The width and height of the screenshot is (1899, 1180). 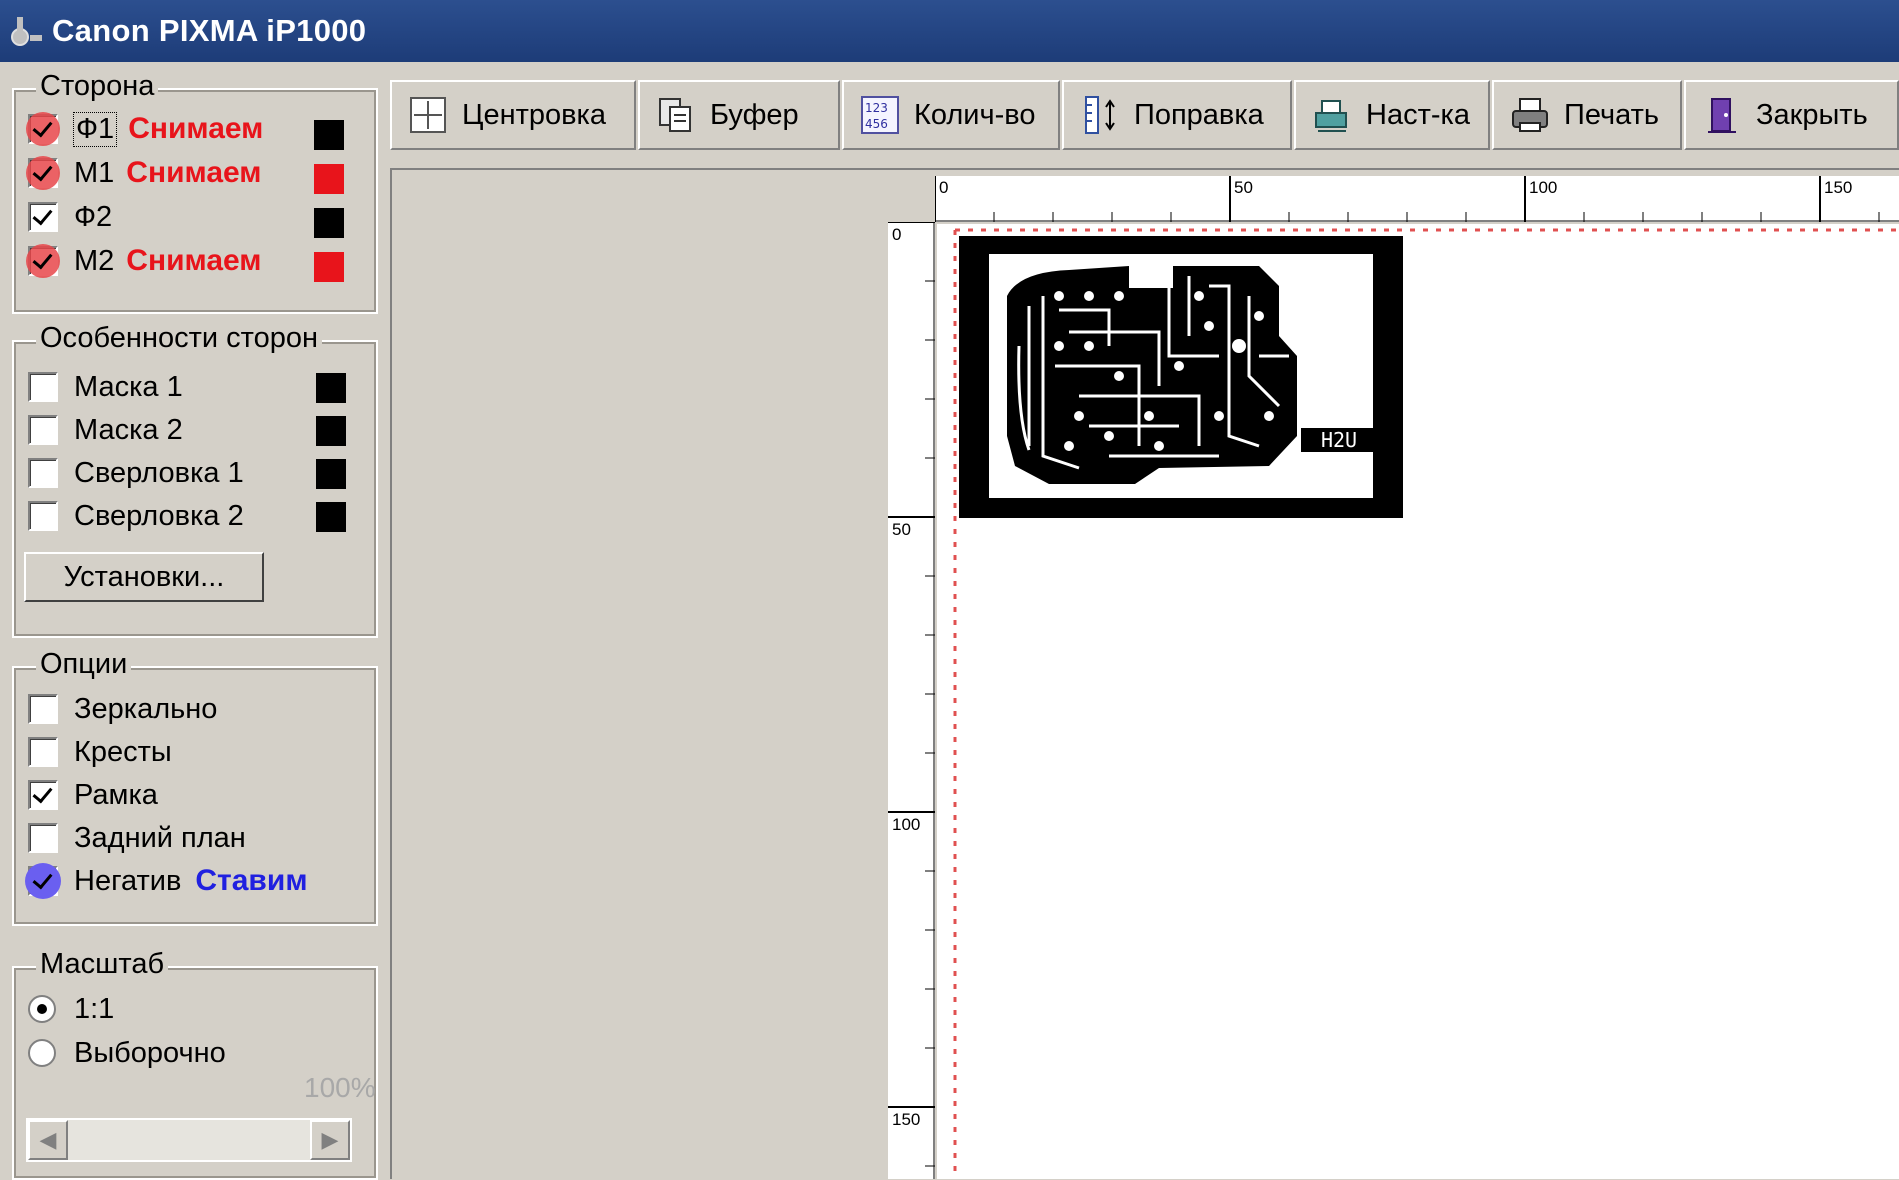 I want to click on mask1-color-swatch, so click(x=331, y=388).